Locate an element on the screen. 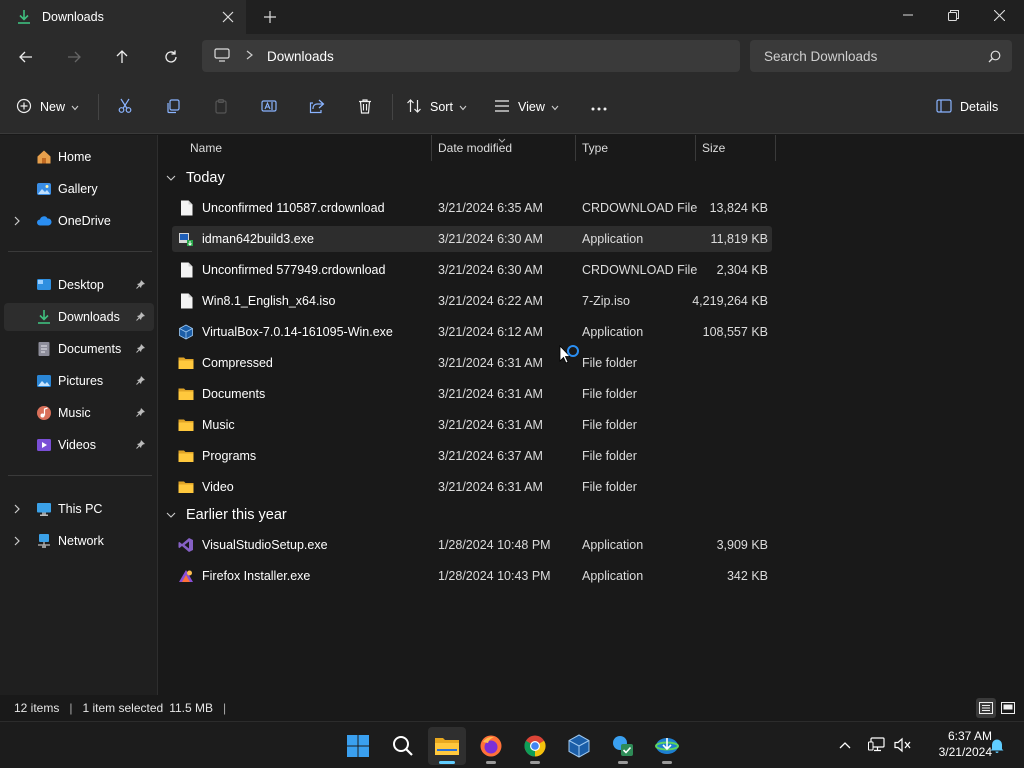  file-row: Music 3/21/2024 6:31 AM File folder is located at coordinates (472, 425).